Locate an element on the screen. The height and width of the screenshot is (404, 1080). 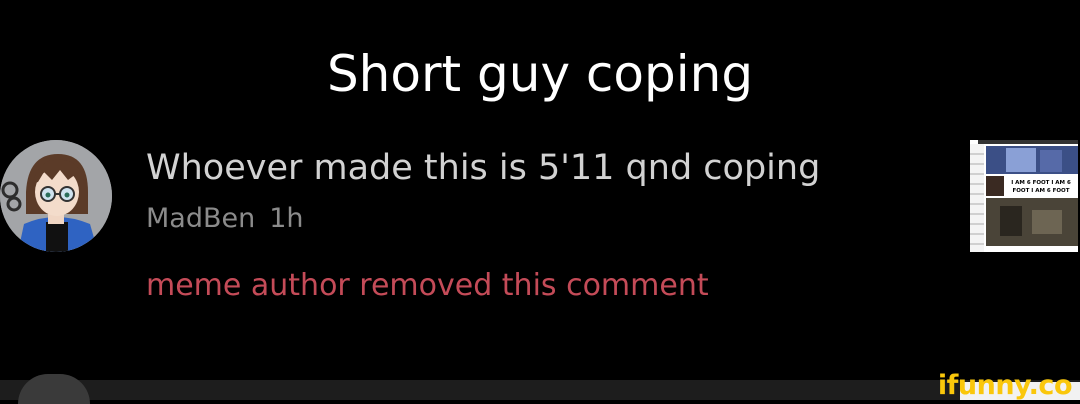
page-title: Short guy coping is located at coordinates (540, 74).